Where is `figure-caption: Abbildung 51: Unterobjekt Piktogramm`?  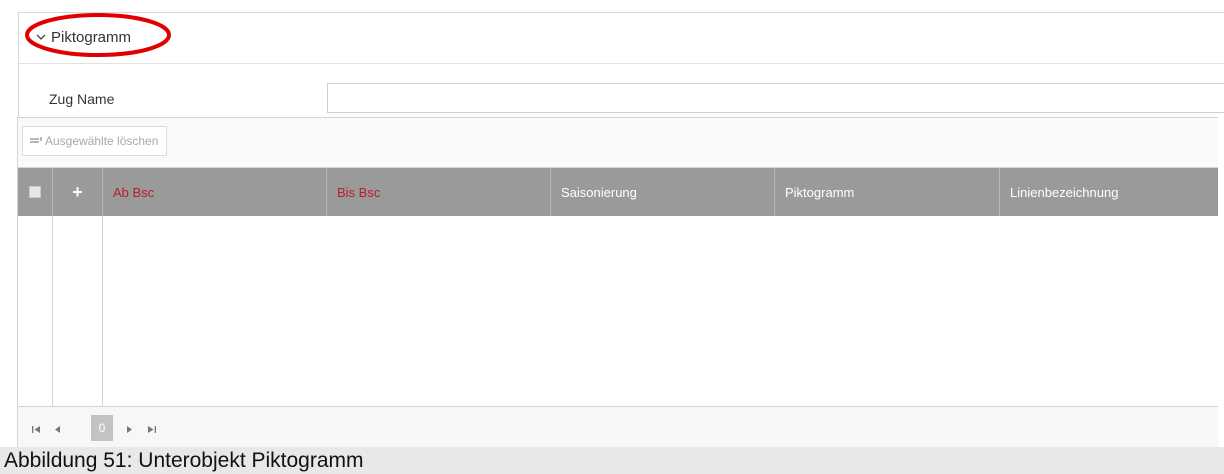
figure-caption: Abbildung 51: Unterobjekt Piktogramm is located at coordinates (612, 460).